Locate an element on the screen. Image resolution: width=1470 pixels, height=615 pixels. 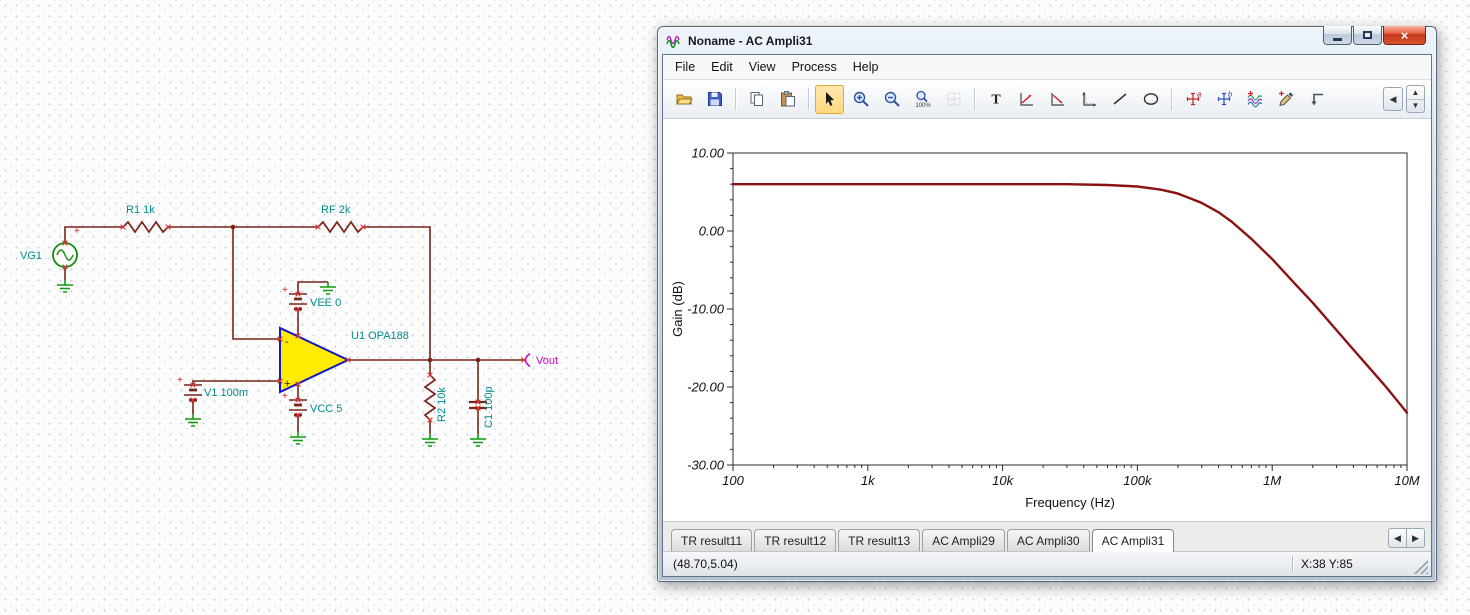
pointer-position: X:38 Y:85 is located at coordinates (1327, 564).